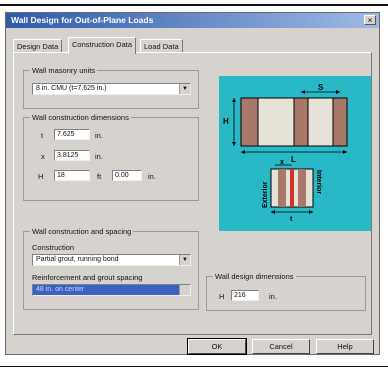 This screenshot has width=388, height=373. Describe the element at coordinates (303, 92) in the screenshot. I see `s-arrow-left-icon` at that location.